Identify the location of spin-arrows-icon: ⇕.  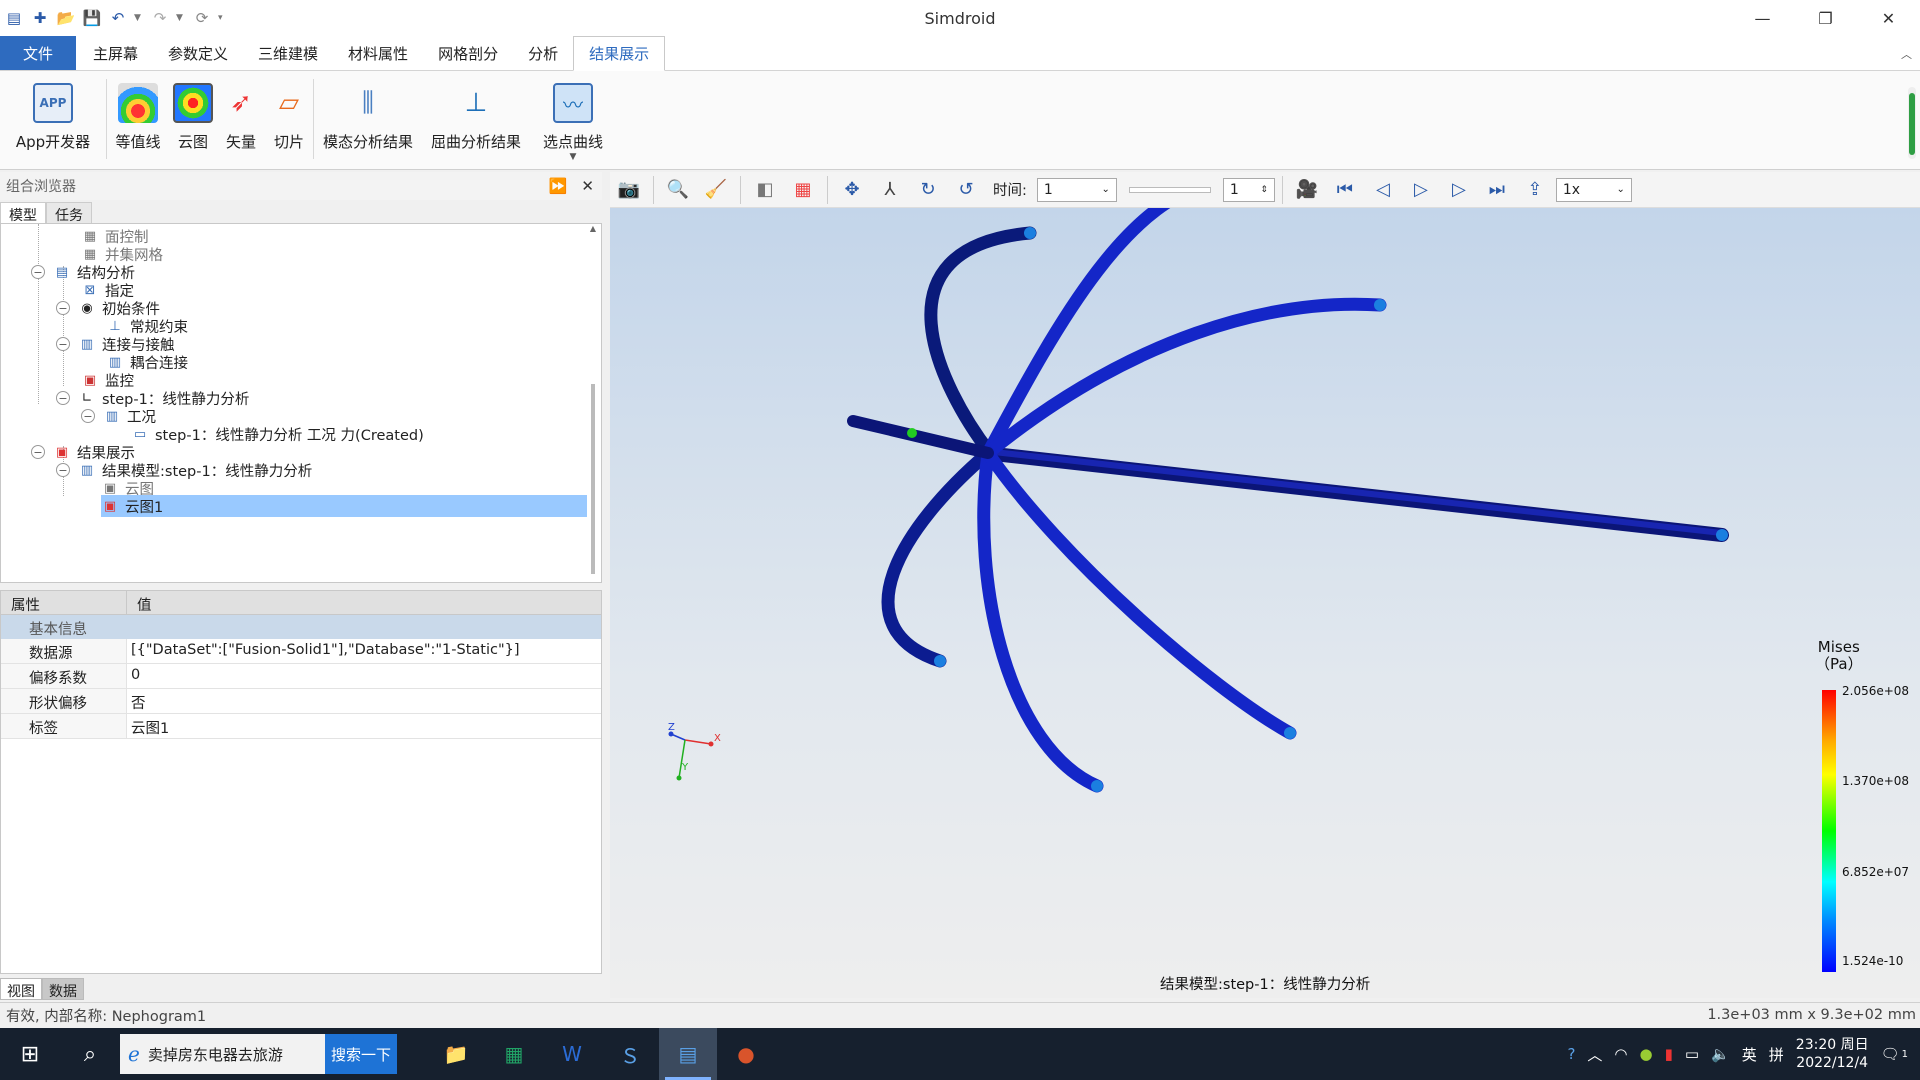
(1264, 190).